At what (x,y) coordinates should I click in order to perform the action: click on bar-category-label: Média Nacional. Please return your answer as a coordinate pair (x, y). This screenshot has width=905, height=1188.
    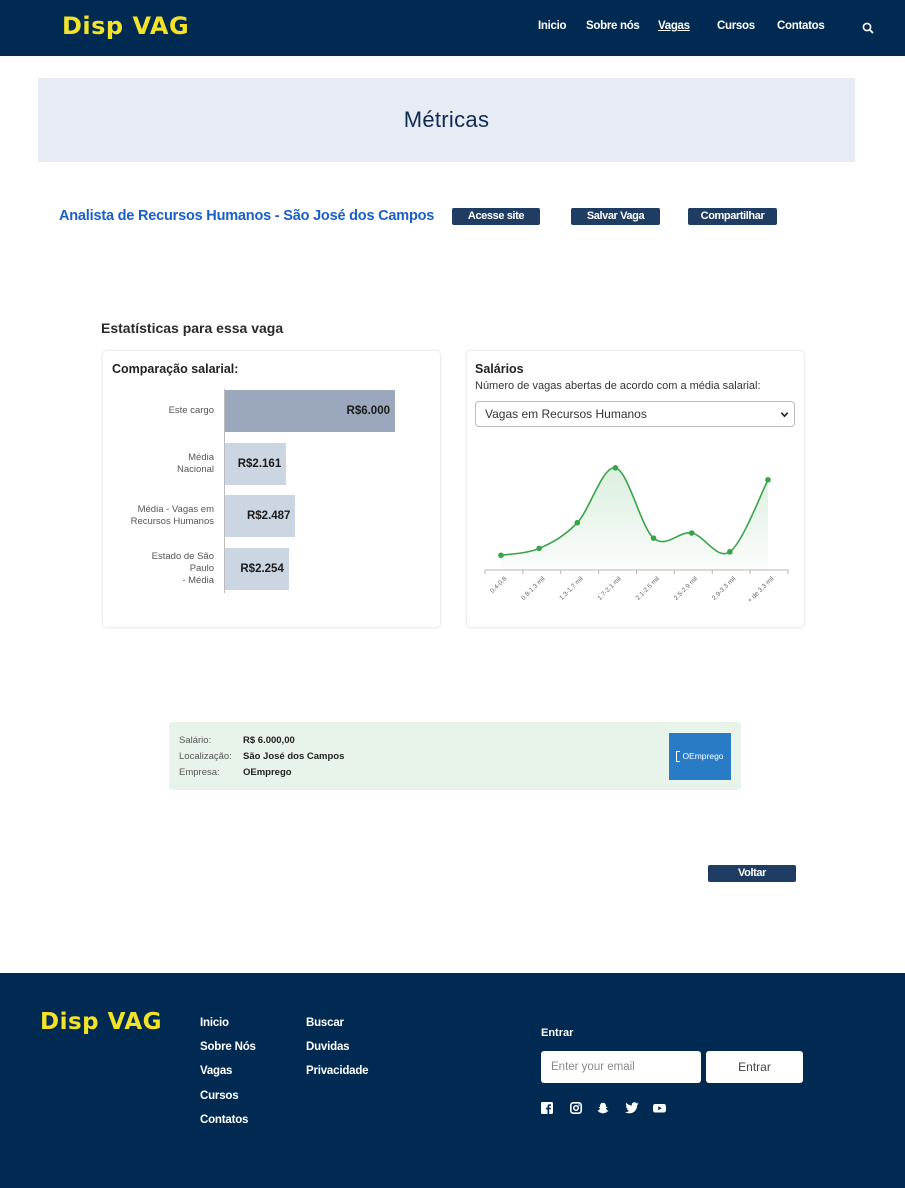
    Looking at the image, I should click on (159, 464).